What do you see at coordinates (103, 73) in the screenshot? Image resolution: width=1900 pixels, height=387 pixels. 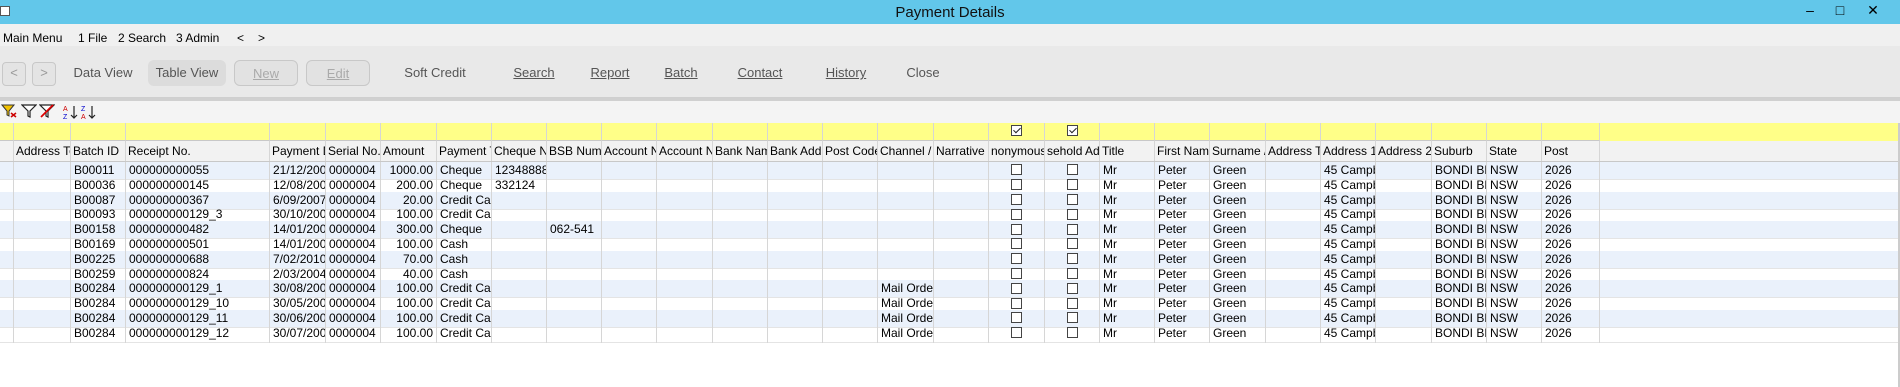 I see `data-view-button: Data View` at bounding box center [103, 73].